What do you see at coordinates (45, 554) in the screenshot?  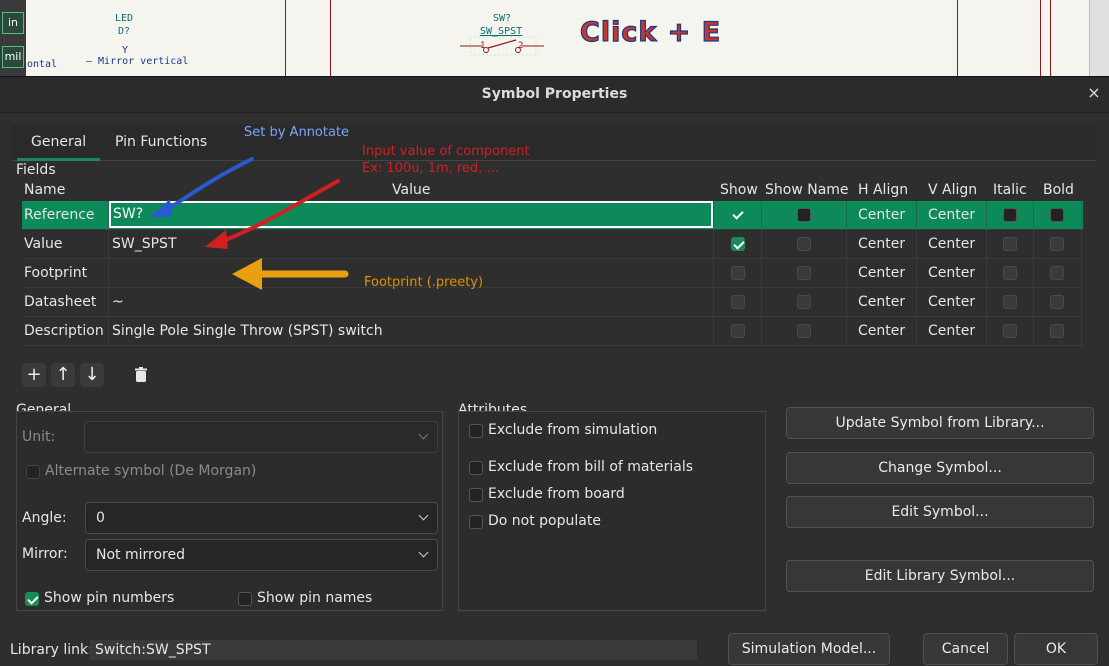 I see `mirror-label: Mirror:` at bounding box center [45, 554].